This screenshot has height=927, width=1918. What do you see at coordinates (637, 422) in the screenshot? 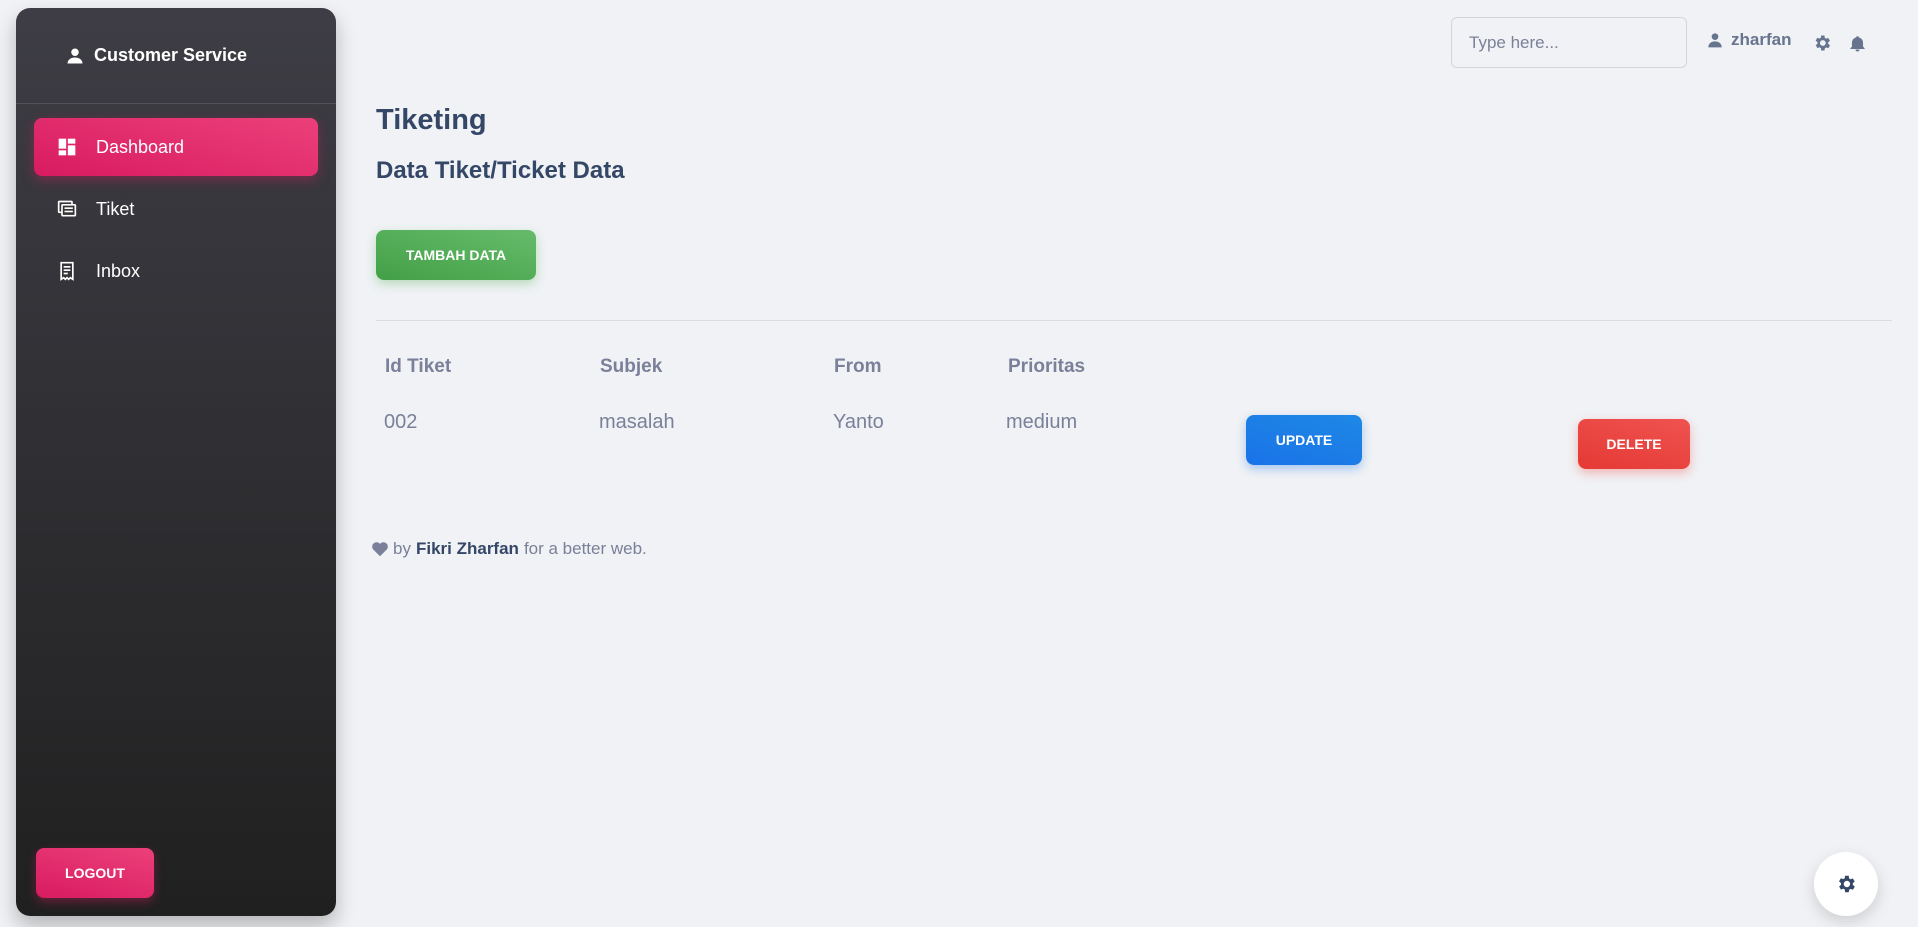
I see `cell-subject: masalah` at bounding box center [637, 422].